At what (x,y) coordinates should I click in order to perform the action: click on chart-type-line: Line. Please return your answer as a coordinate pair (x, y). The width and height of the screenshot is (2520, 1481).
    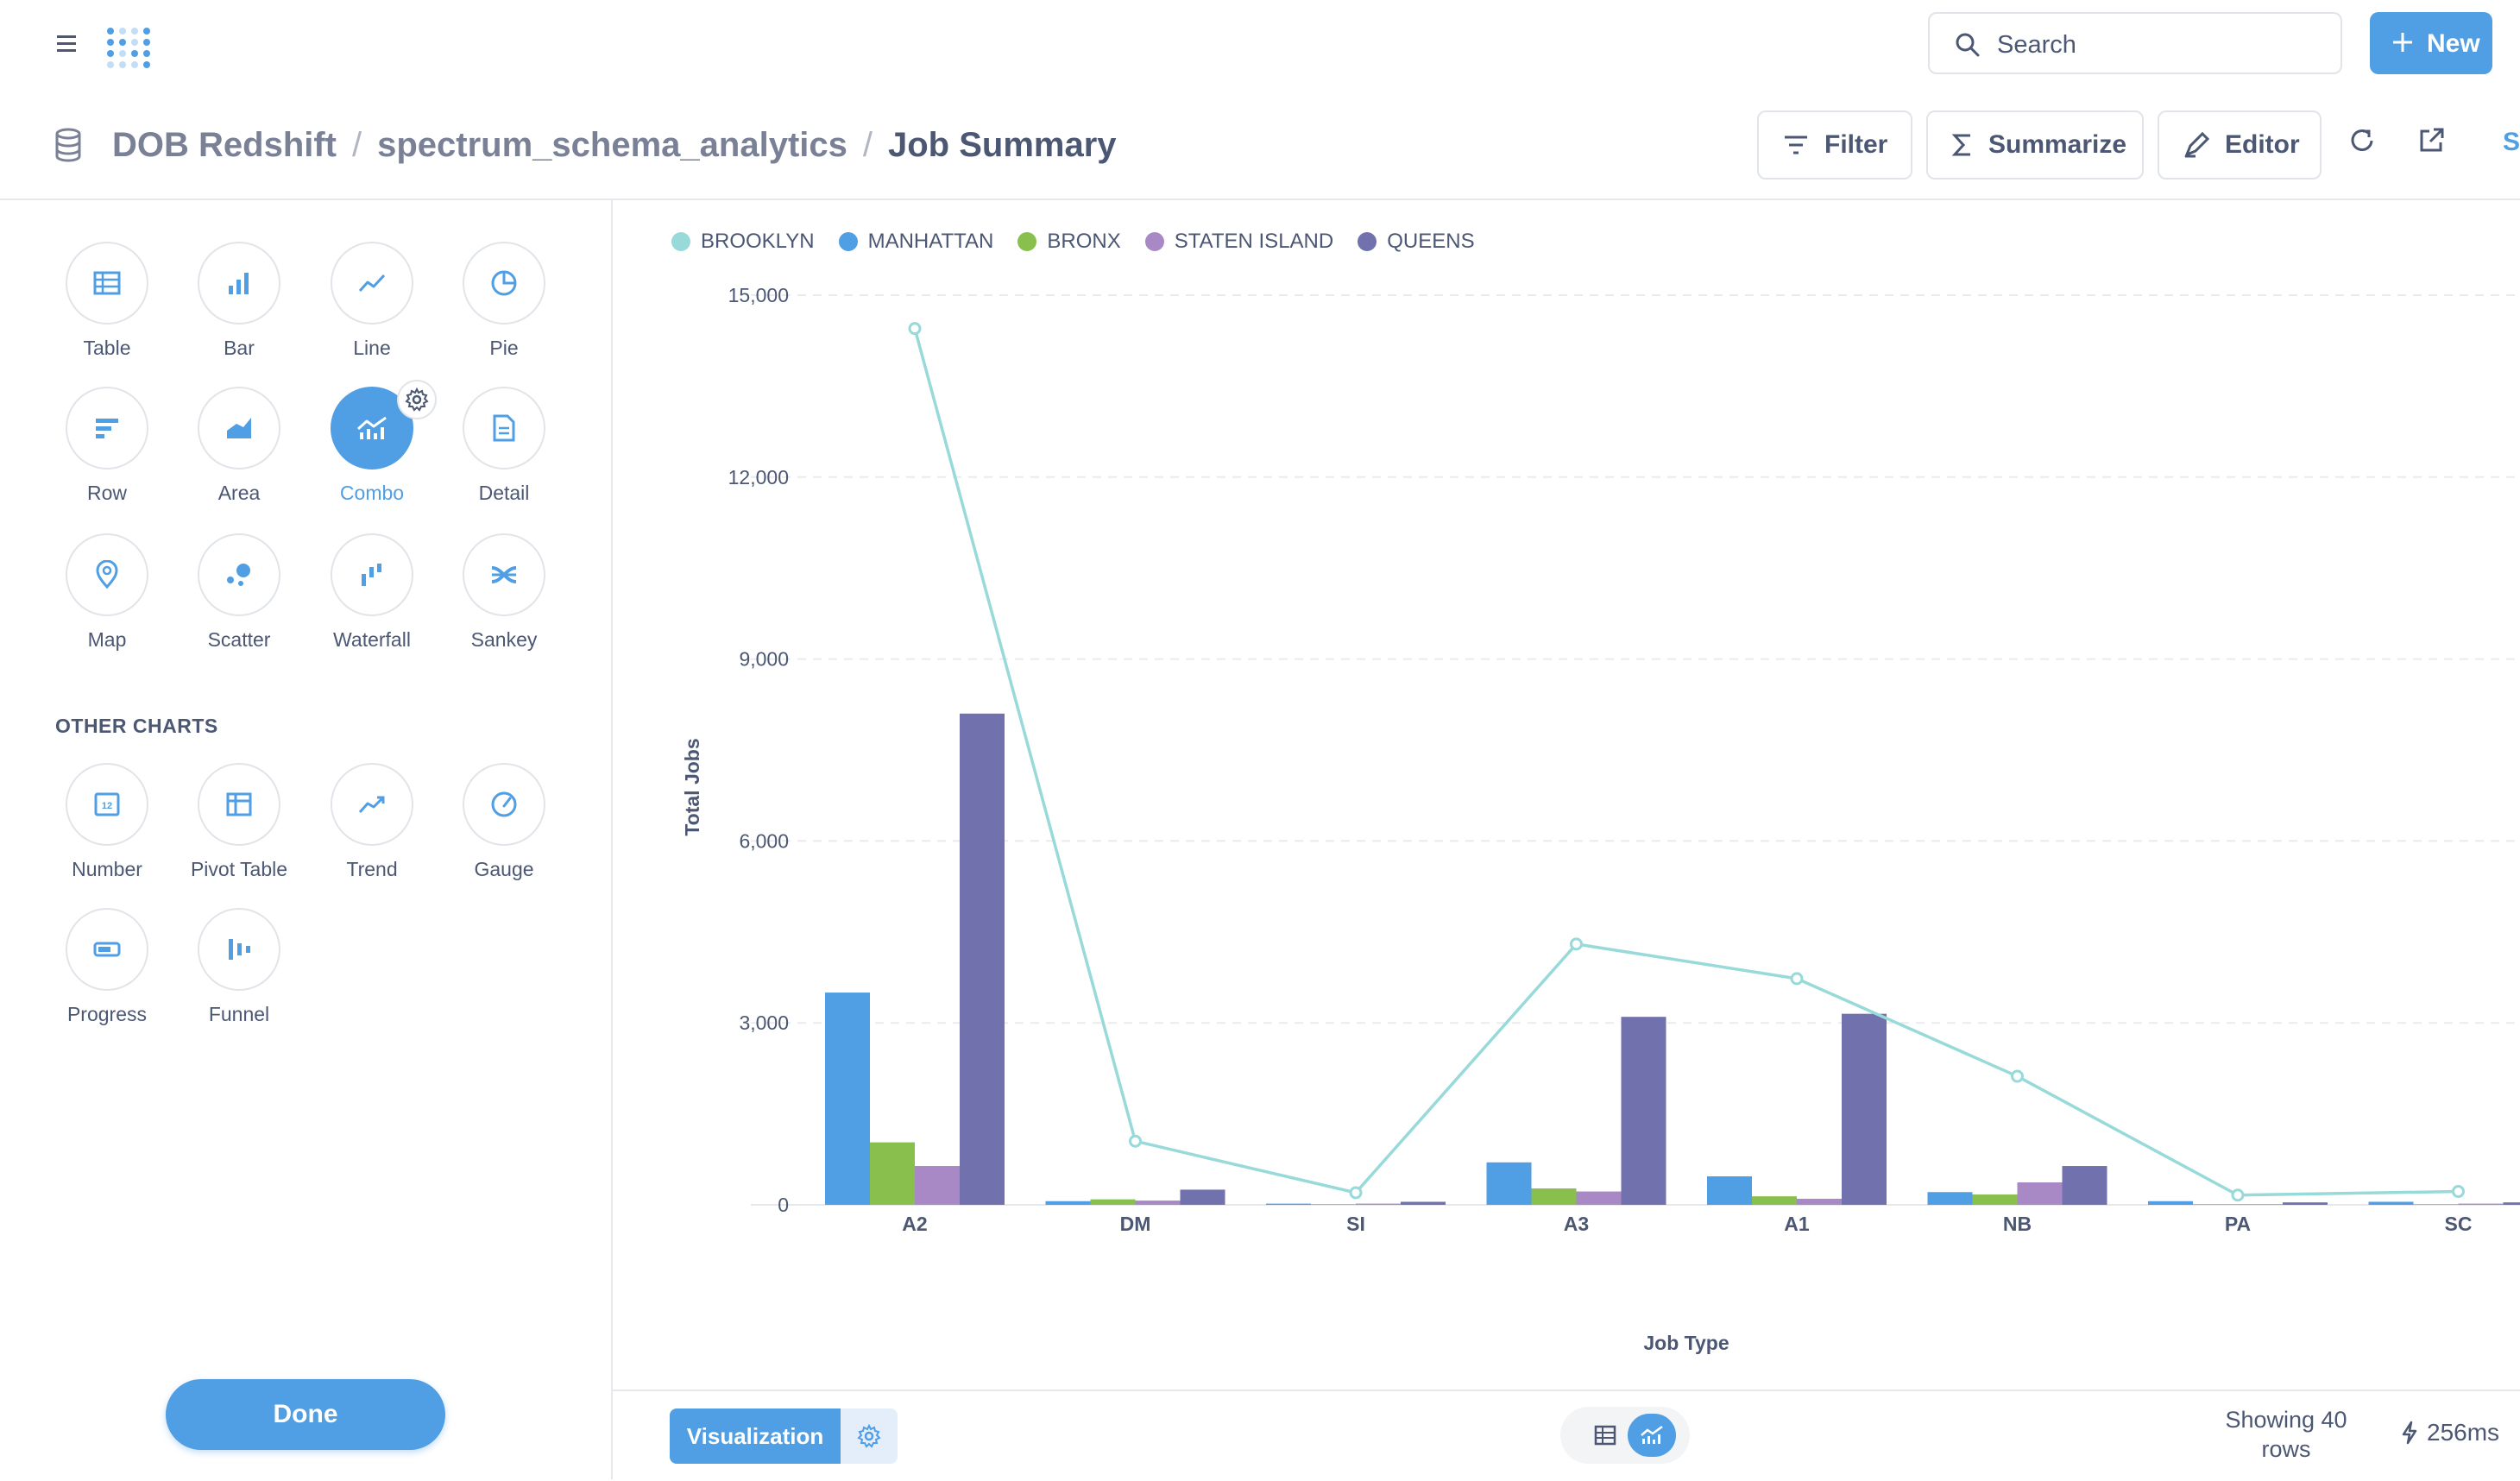
    Looking at the image, I should click on (372, 301).